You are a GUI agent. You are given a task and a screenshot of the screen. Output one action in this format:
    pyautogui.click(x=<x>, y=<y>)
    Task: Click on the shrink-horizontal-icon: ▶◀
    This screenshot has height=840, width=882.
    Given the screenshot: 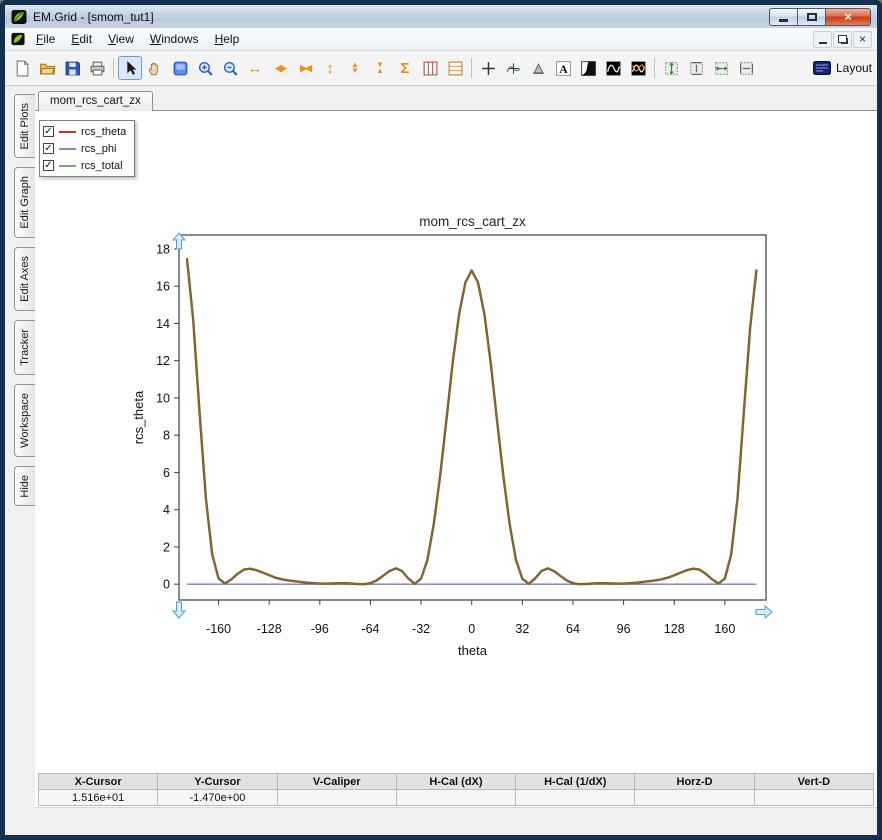 What is the action you would take?
    pyautogui.click(x=305, y=68)
    